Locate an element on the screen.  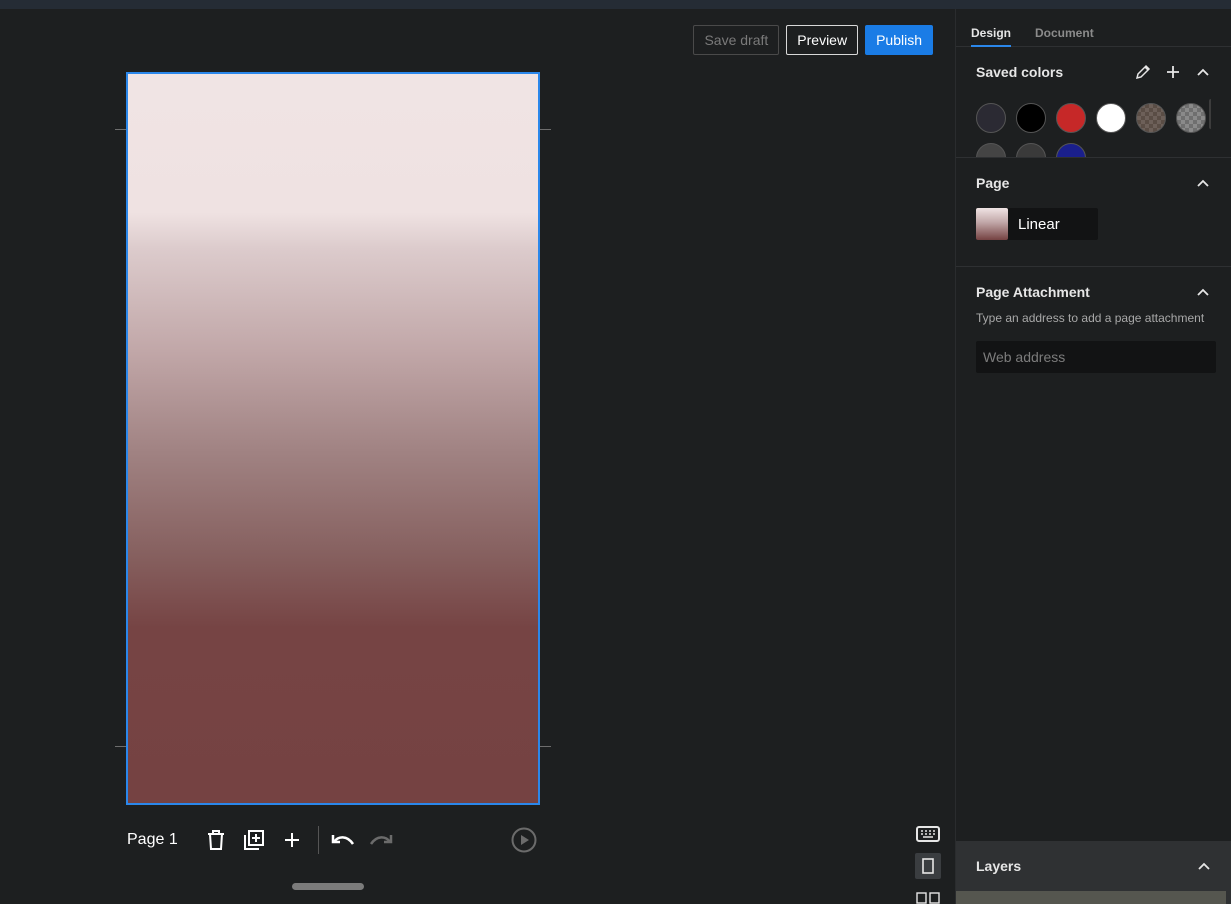
edit-pencil-icon is located at coordinates (1143, 72).